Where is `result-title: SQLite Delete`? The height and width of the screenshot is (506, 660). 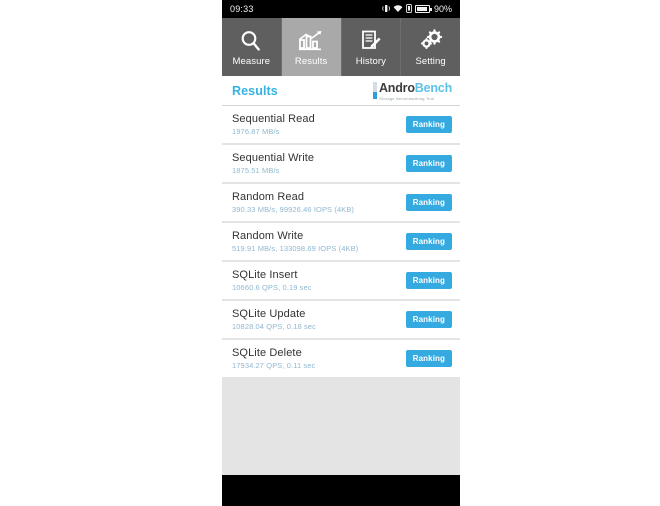
result-title: SQLite Delete is located at coordinates (267, 353).